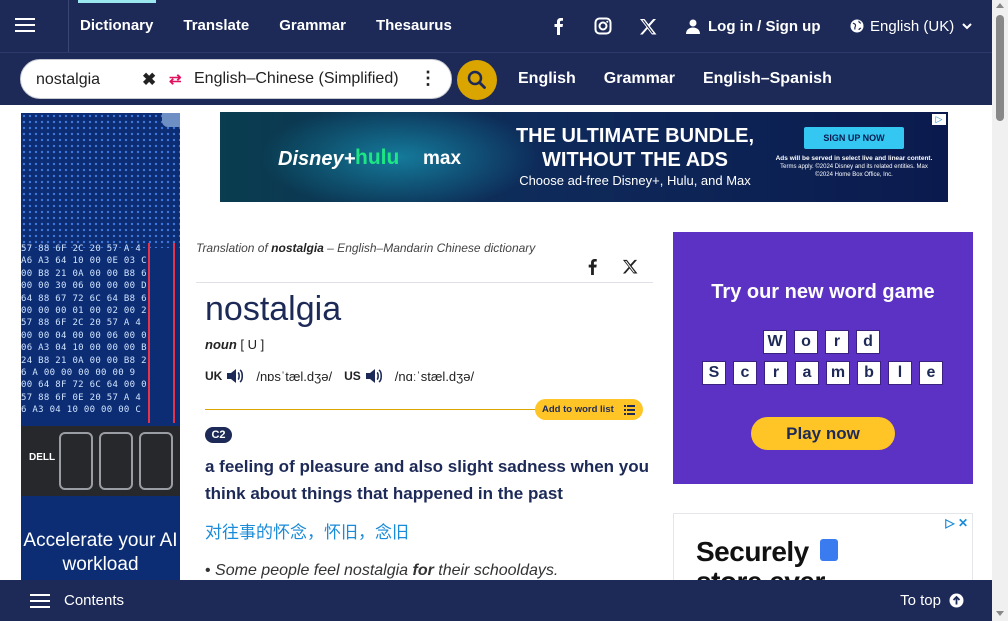 This screenshot has width=1008, height=621. Describe the element at coordinates (967, 25) in the screenshot. I see `chevron-down-icon` at that location.